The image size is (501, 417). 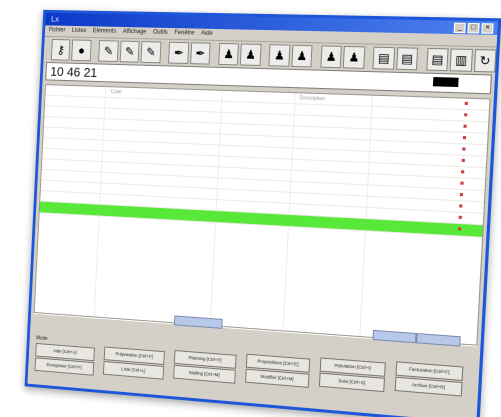 I want to click on menu-item-tools: Outils, so click(x=160, y=33).